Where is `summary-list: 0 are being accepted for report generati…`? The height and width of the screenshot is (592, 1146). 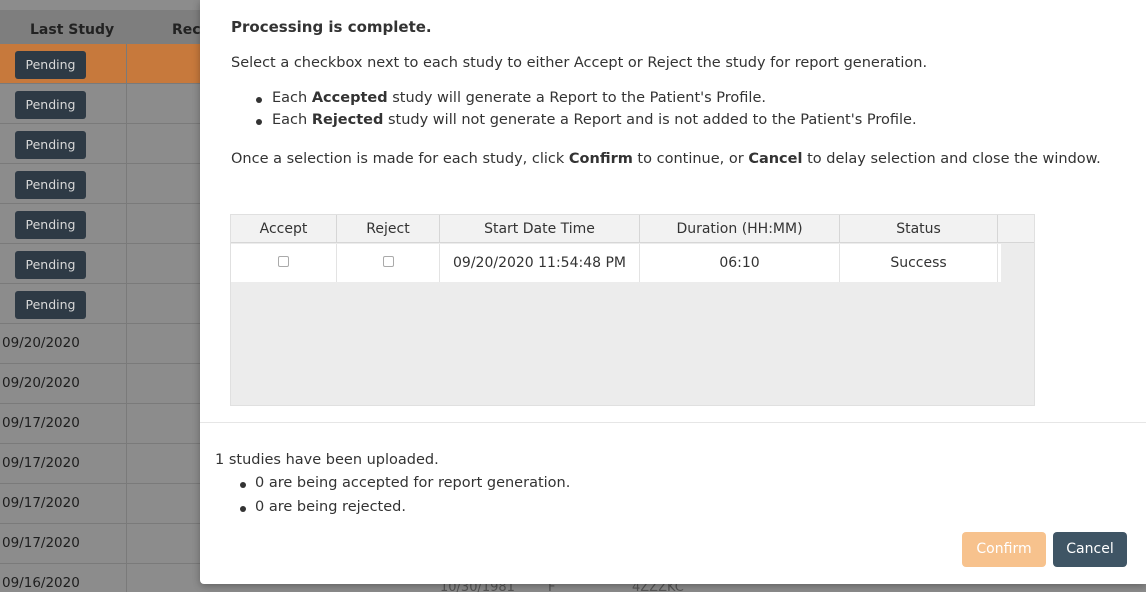
summary-list: 0 are being accepted for report generati… is located at coordinates (405, 499).